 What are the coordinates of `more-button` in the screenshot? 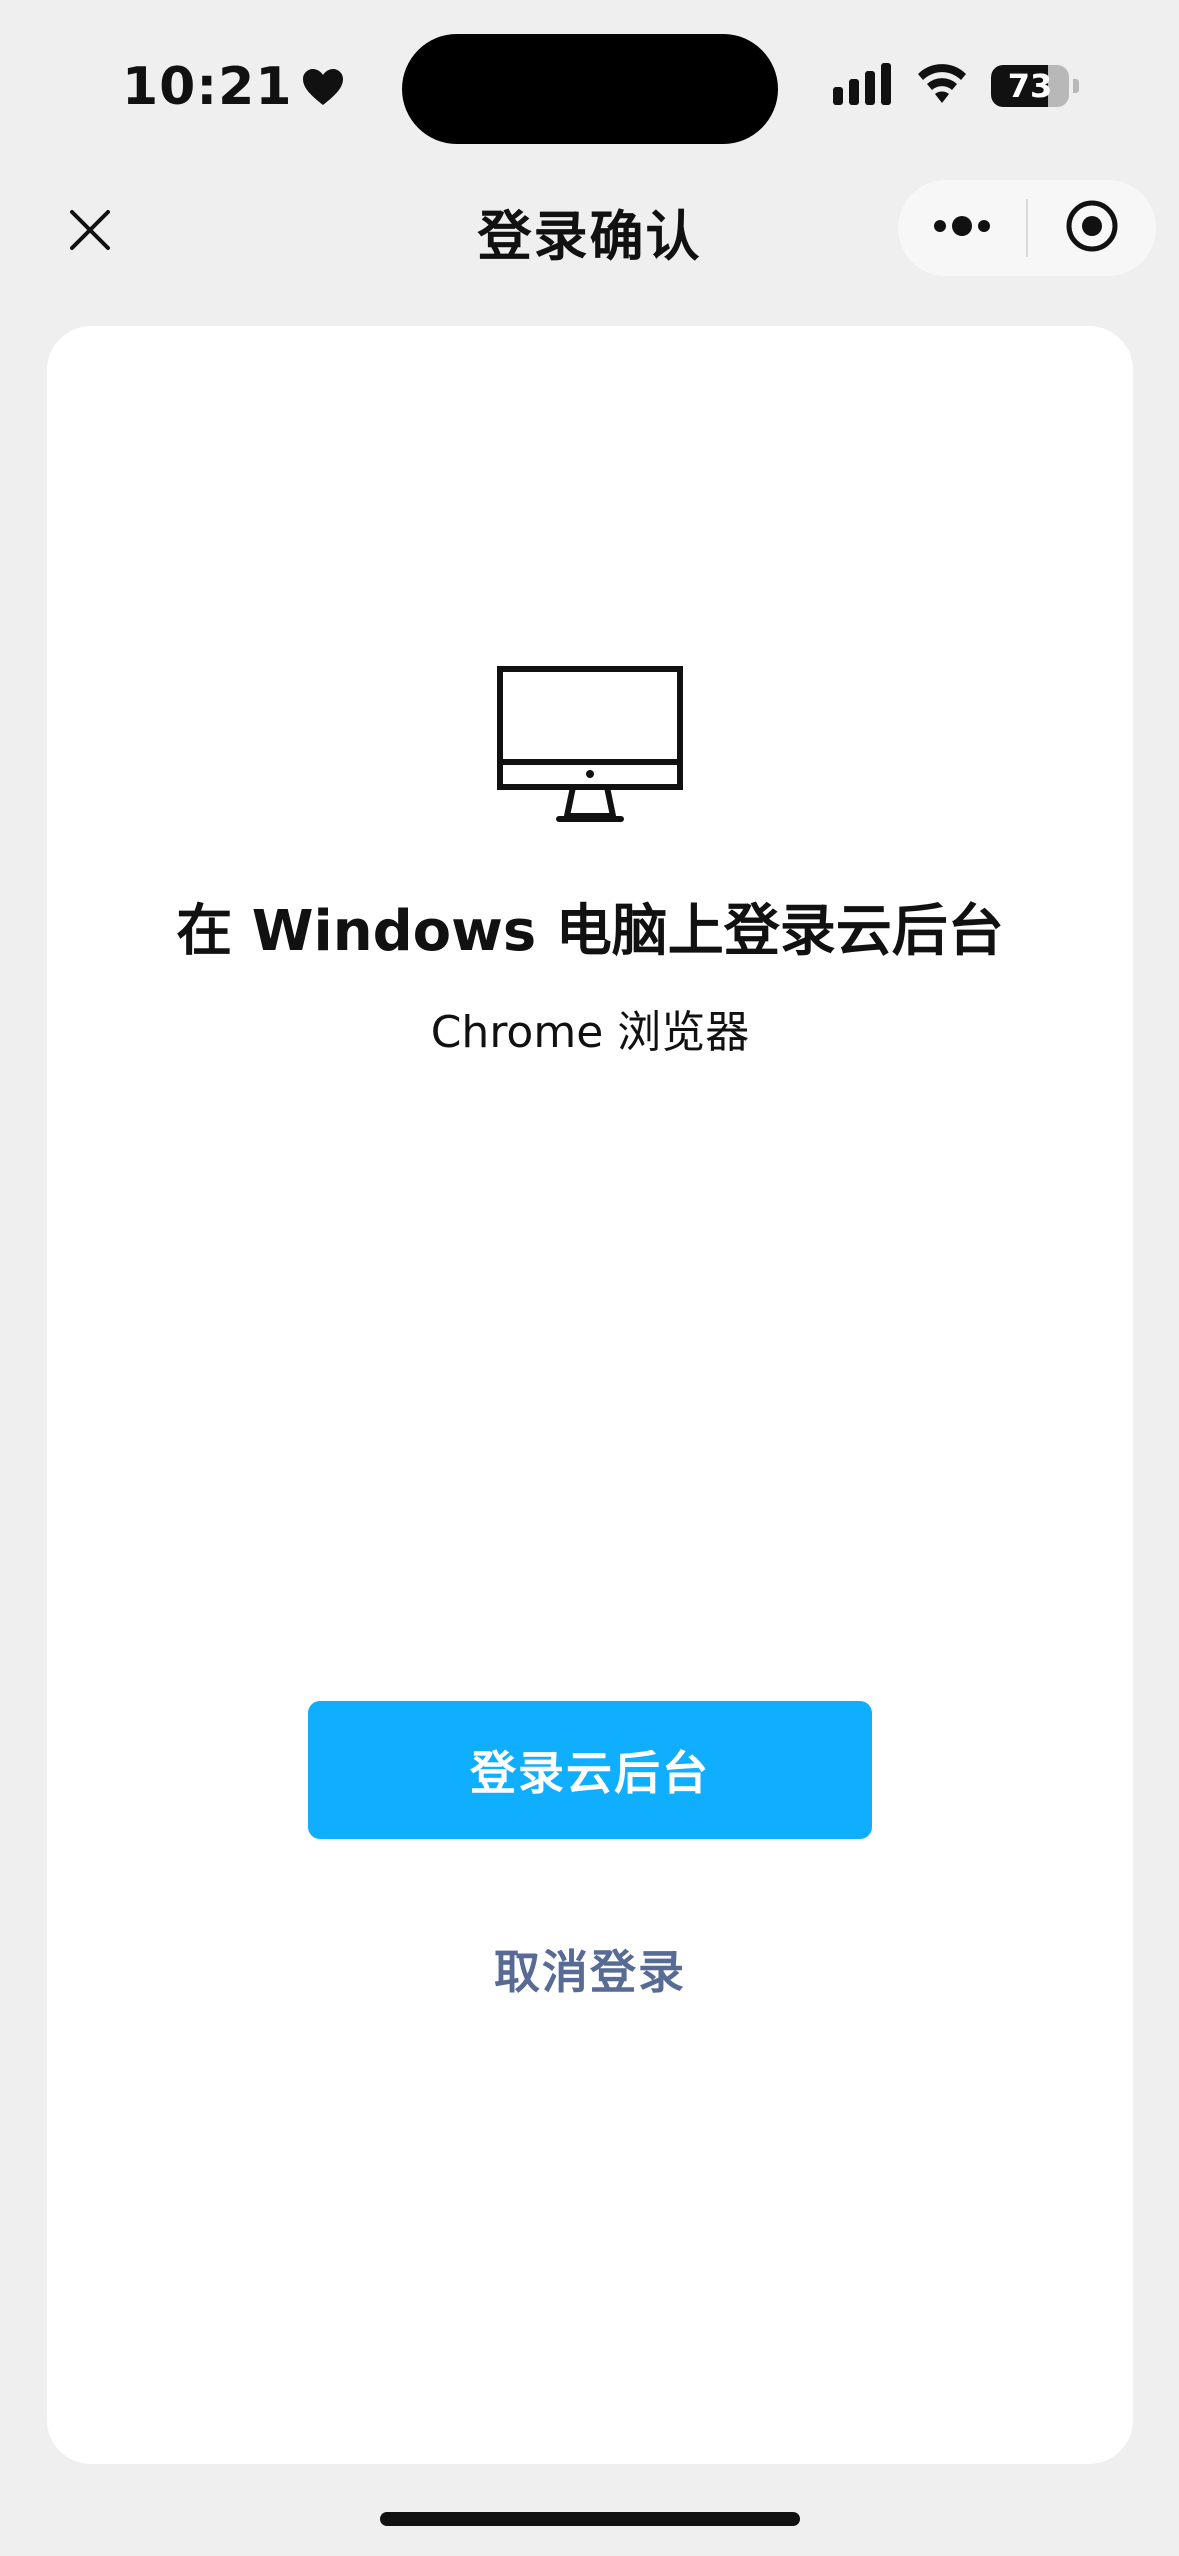 It's located at (962, 228).